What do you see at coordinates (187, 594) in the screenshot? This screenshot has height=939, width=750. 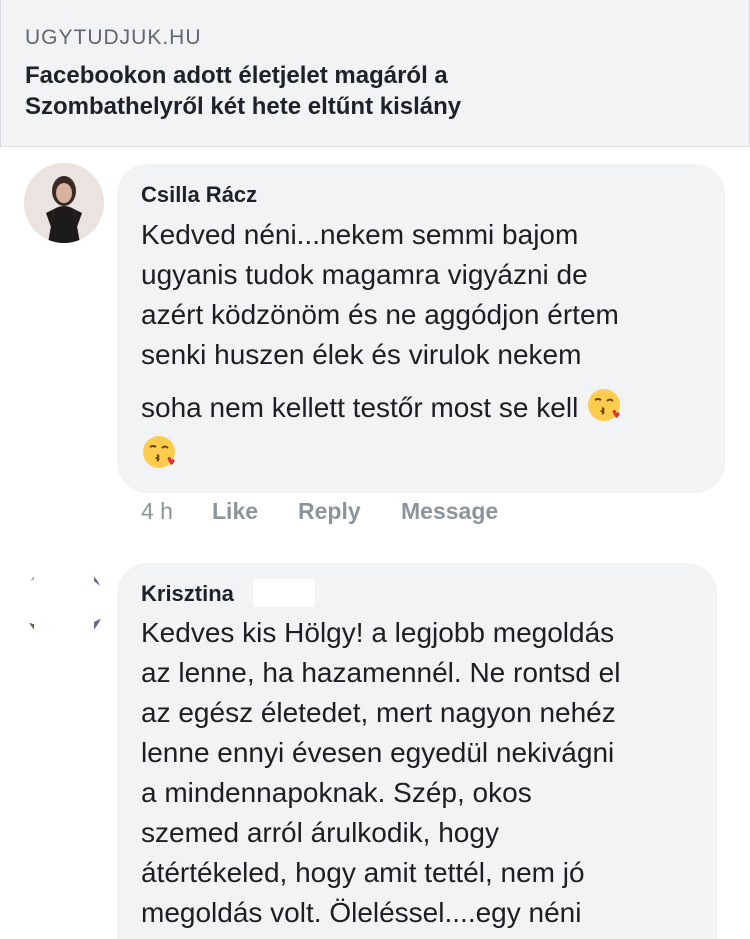 I see `comment-author: Krisztina` at bounding box center [187, 594].